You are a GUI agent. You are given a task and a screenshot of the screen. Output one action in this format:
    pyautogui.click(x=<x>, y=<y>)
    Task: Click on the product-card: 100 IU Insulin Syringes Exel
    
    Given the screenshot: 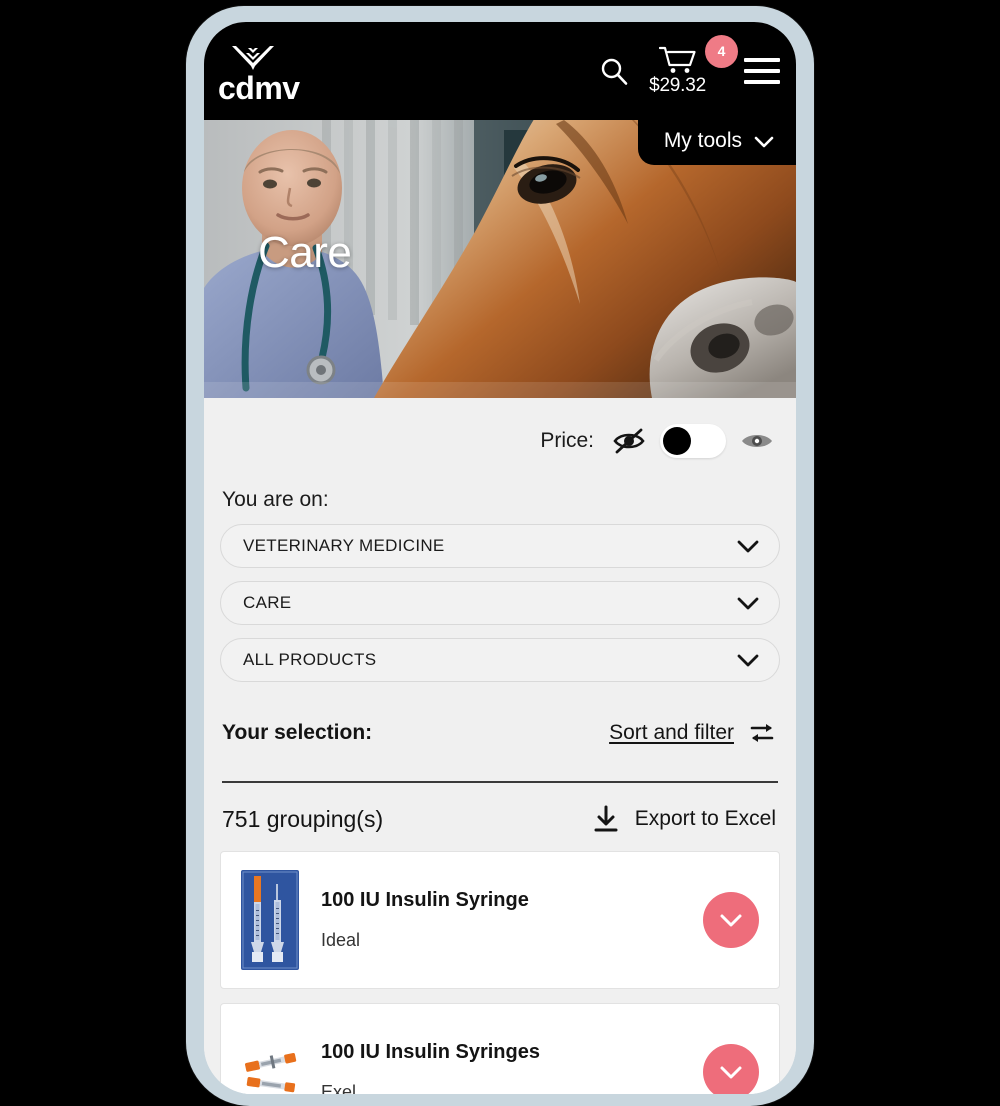 What is the action you would take?
    pyautogui.click(x=500, y=1048)
    